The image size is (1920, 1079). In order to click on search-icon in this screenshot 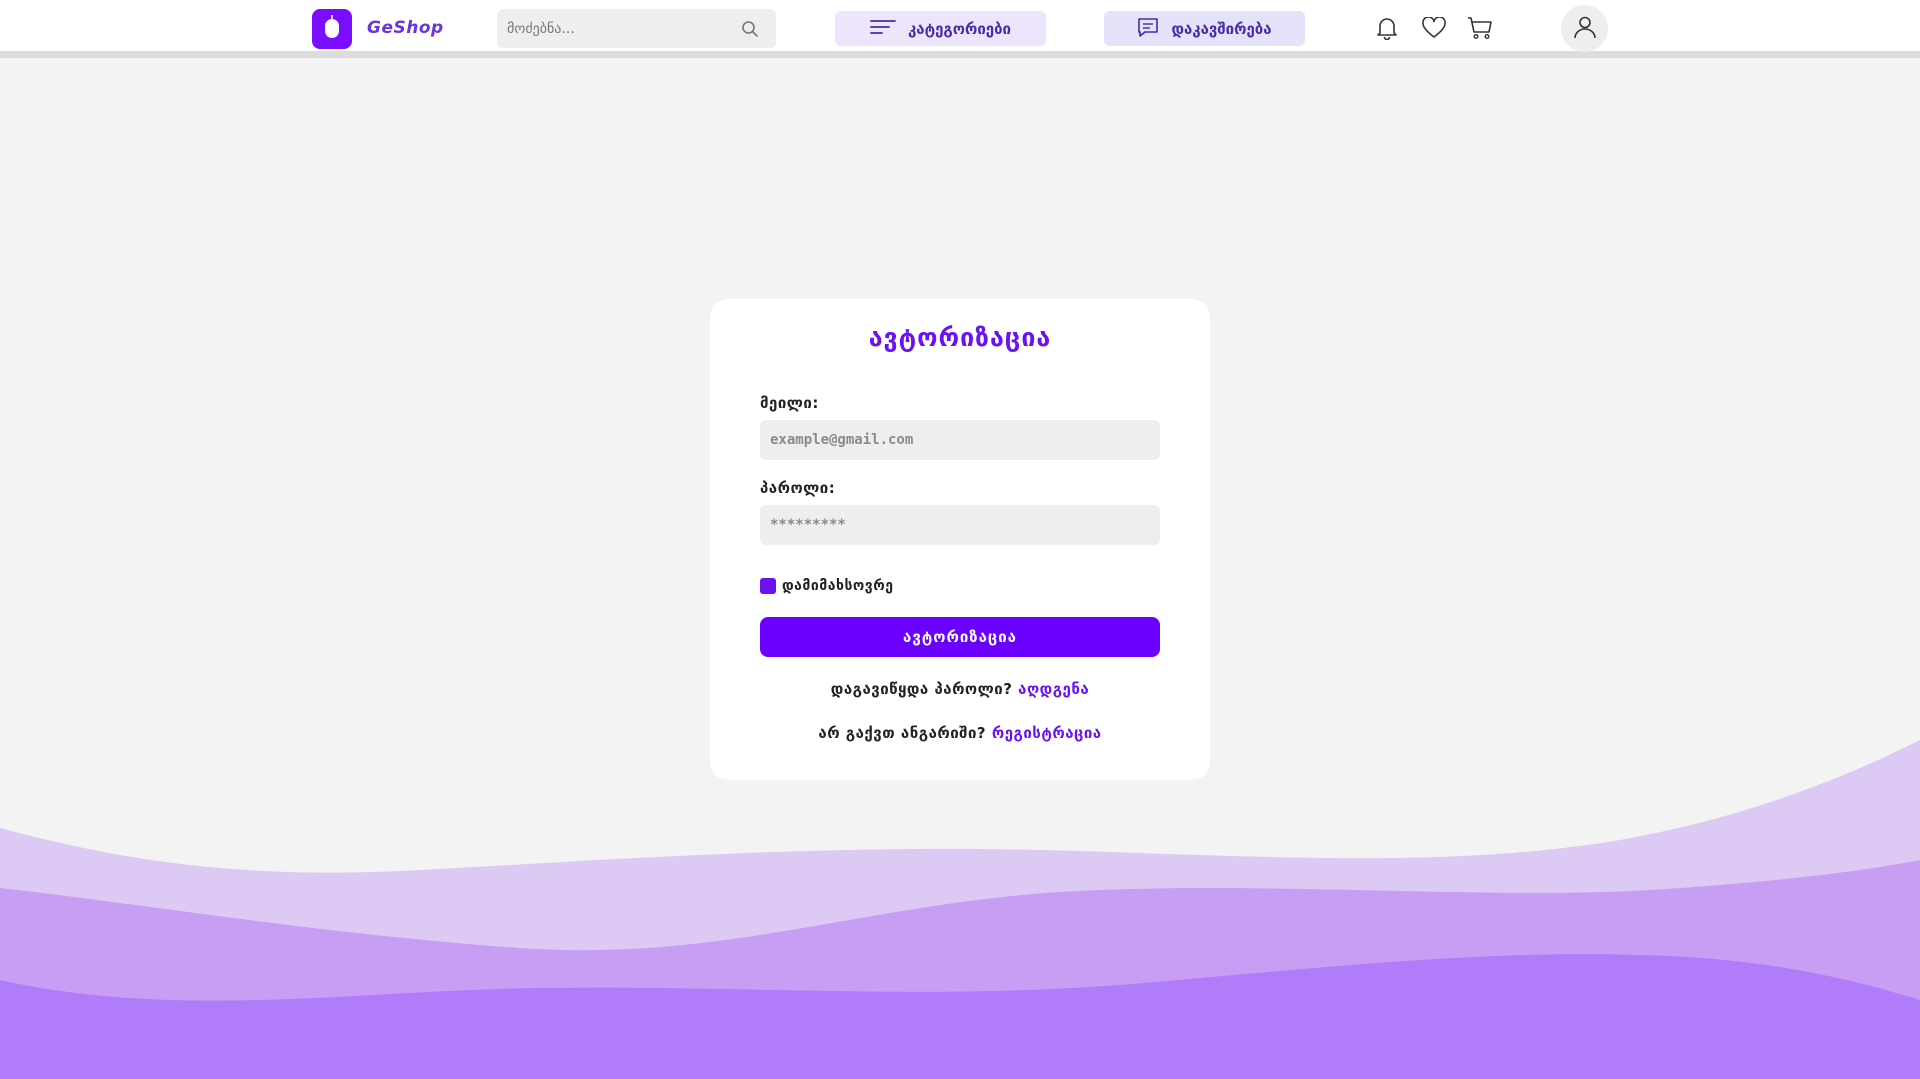, I will do `click(750, 29)`.